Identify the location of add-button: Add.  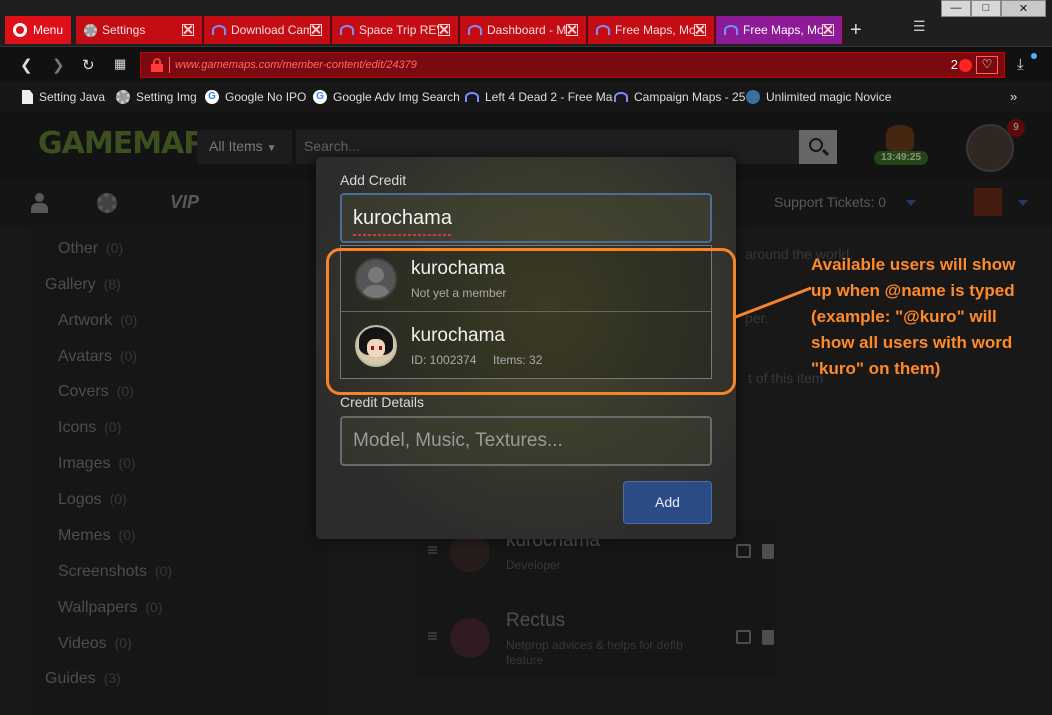
(667, 502).